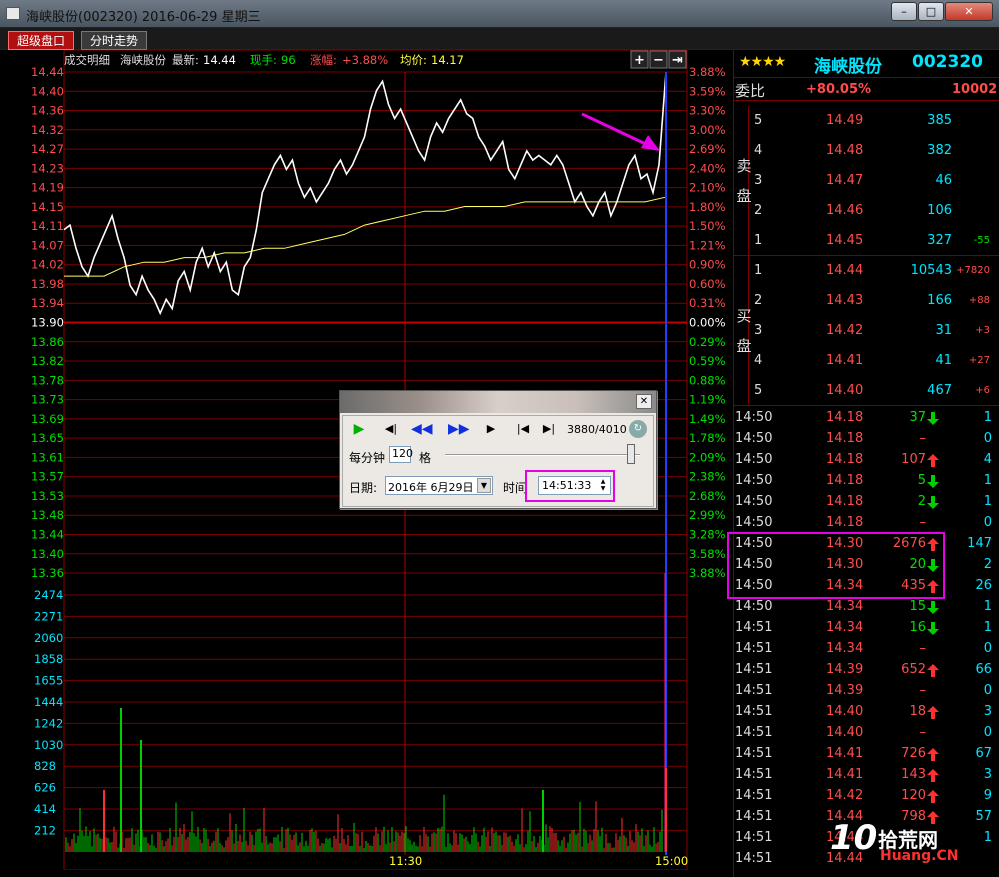 Image resolution: width=999 pixels, height=877 pixels. Describe the element at coordinates (523, 429) in the screenshot. I see `go-start-icon: |◀` at that location.